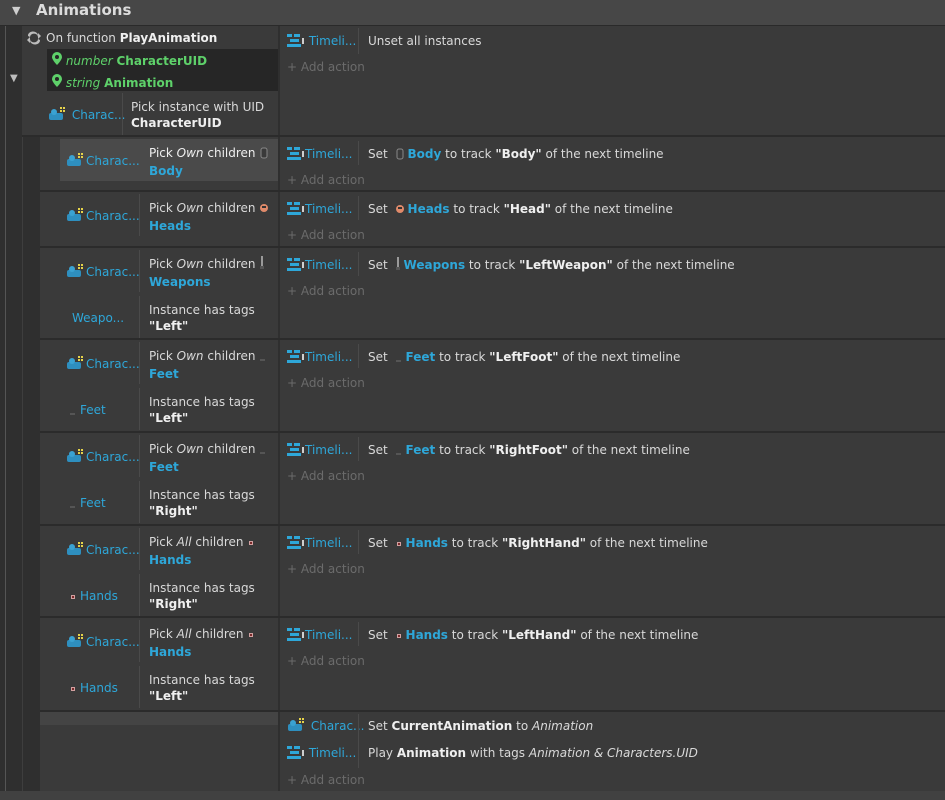 Image resolution: width=945 pixels, height=800 pixels. What do you see at coordinates (168, 38) in the screenshot?
I see `function-name: PlayAnimation` at bounding box center [168, 38].